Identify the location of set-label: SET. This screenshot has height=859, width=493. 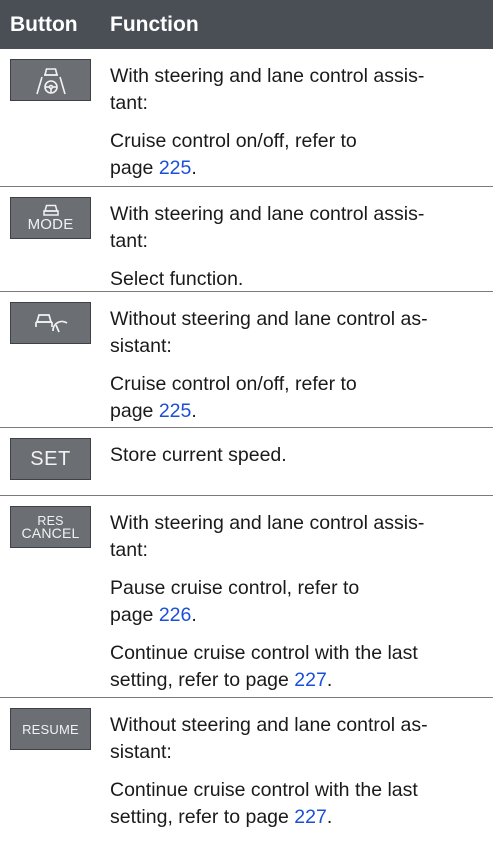
(50, 458).